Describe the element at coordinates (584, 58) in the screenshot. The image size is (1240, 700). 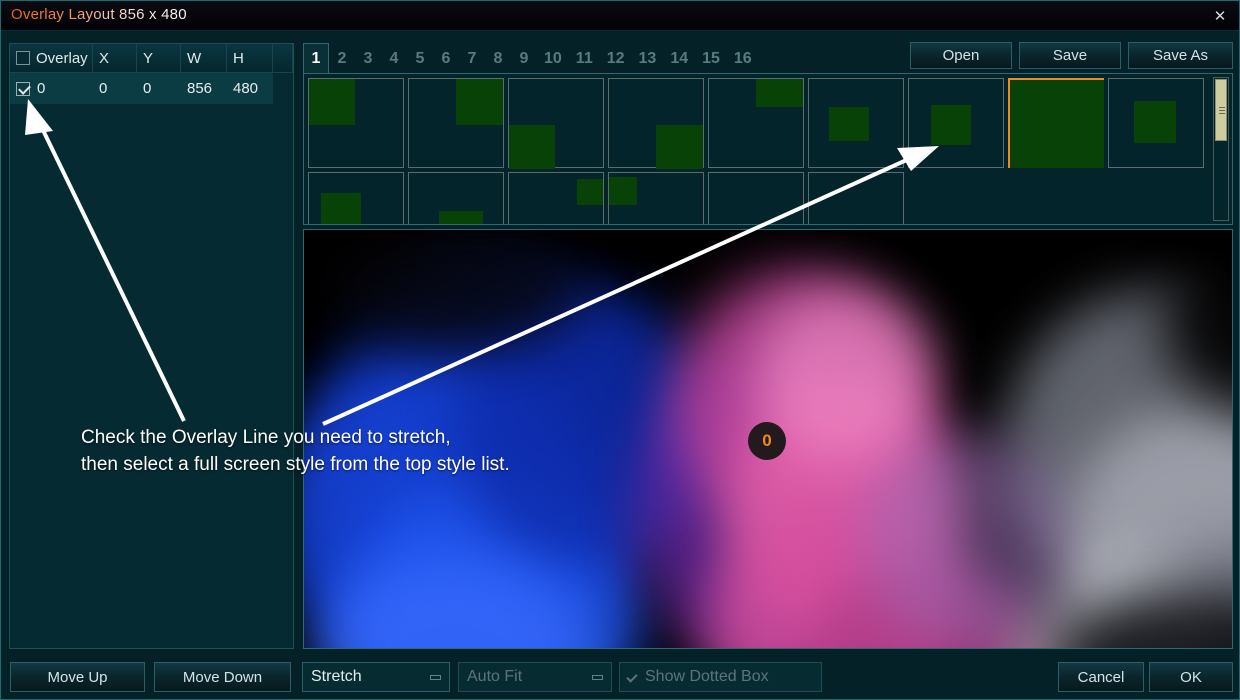
I see `tab-11: 11` at that location.